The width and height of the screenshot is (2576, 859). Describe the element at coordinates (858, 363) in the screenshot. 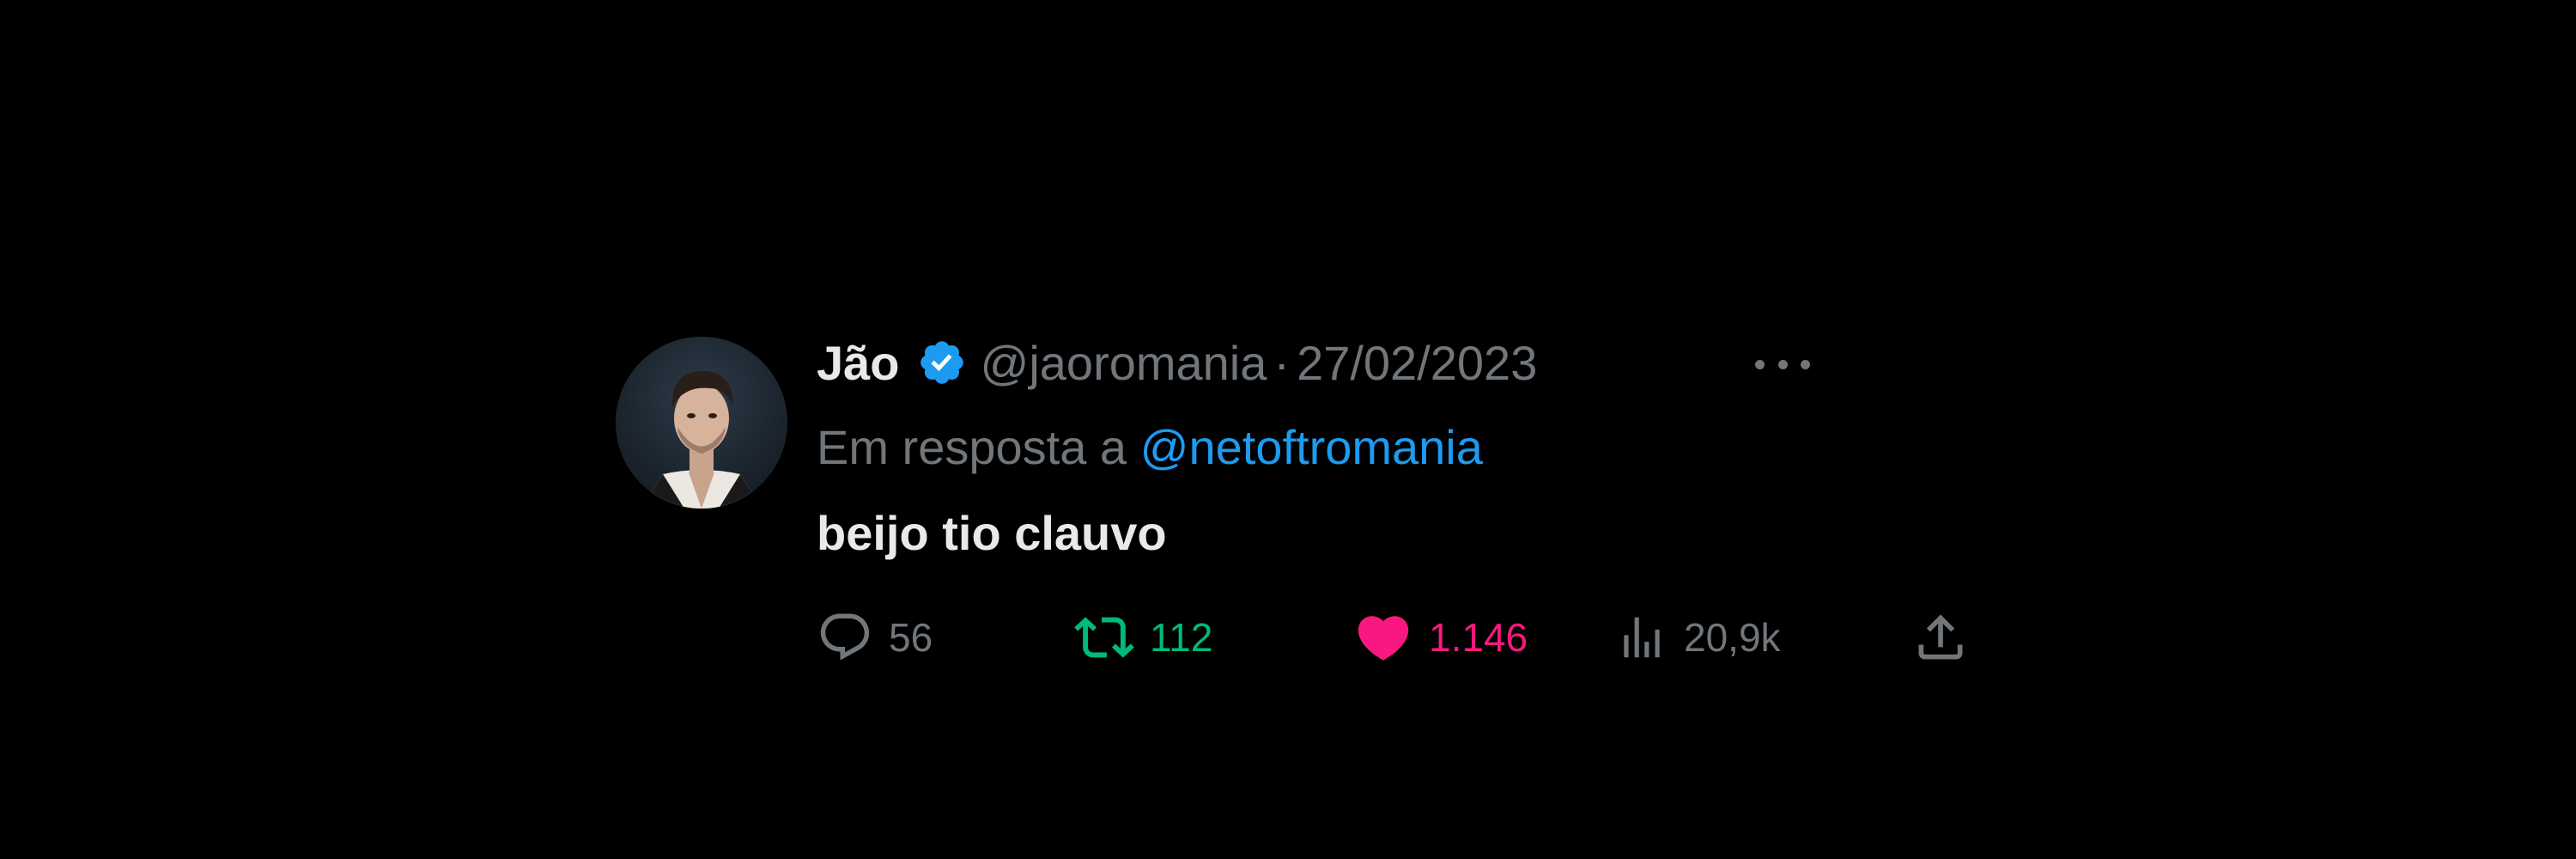

I see `author-name: Jão` at that location.